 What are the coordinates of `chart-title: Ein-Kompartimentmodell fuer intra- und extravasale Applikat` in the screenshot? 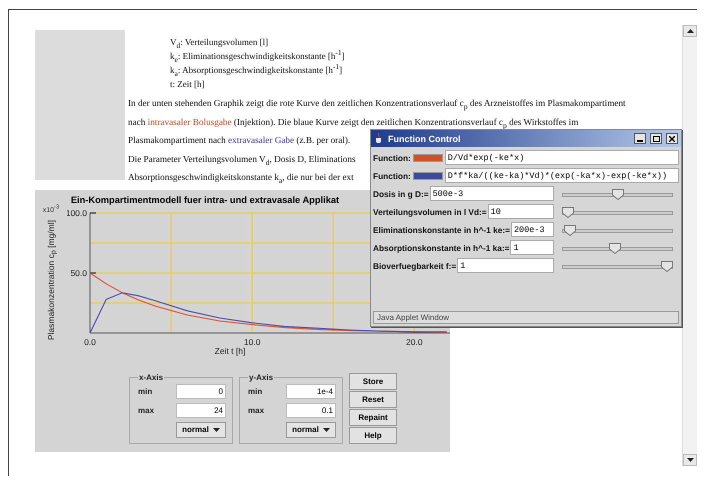 It's located at (205, 199).